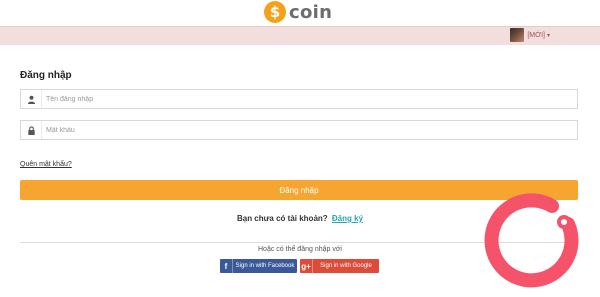 The height and width of the screenshot is (297, 600). I want to click on brand-mark-icon, so click(531, 240).